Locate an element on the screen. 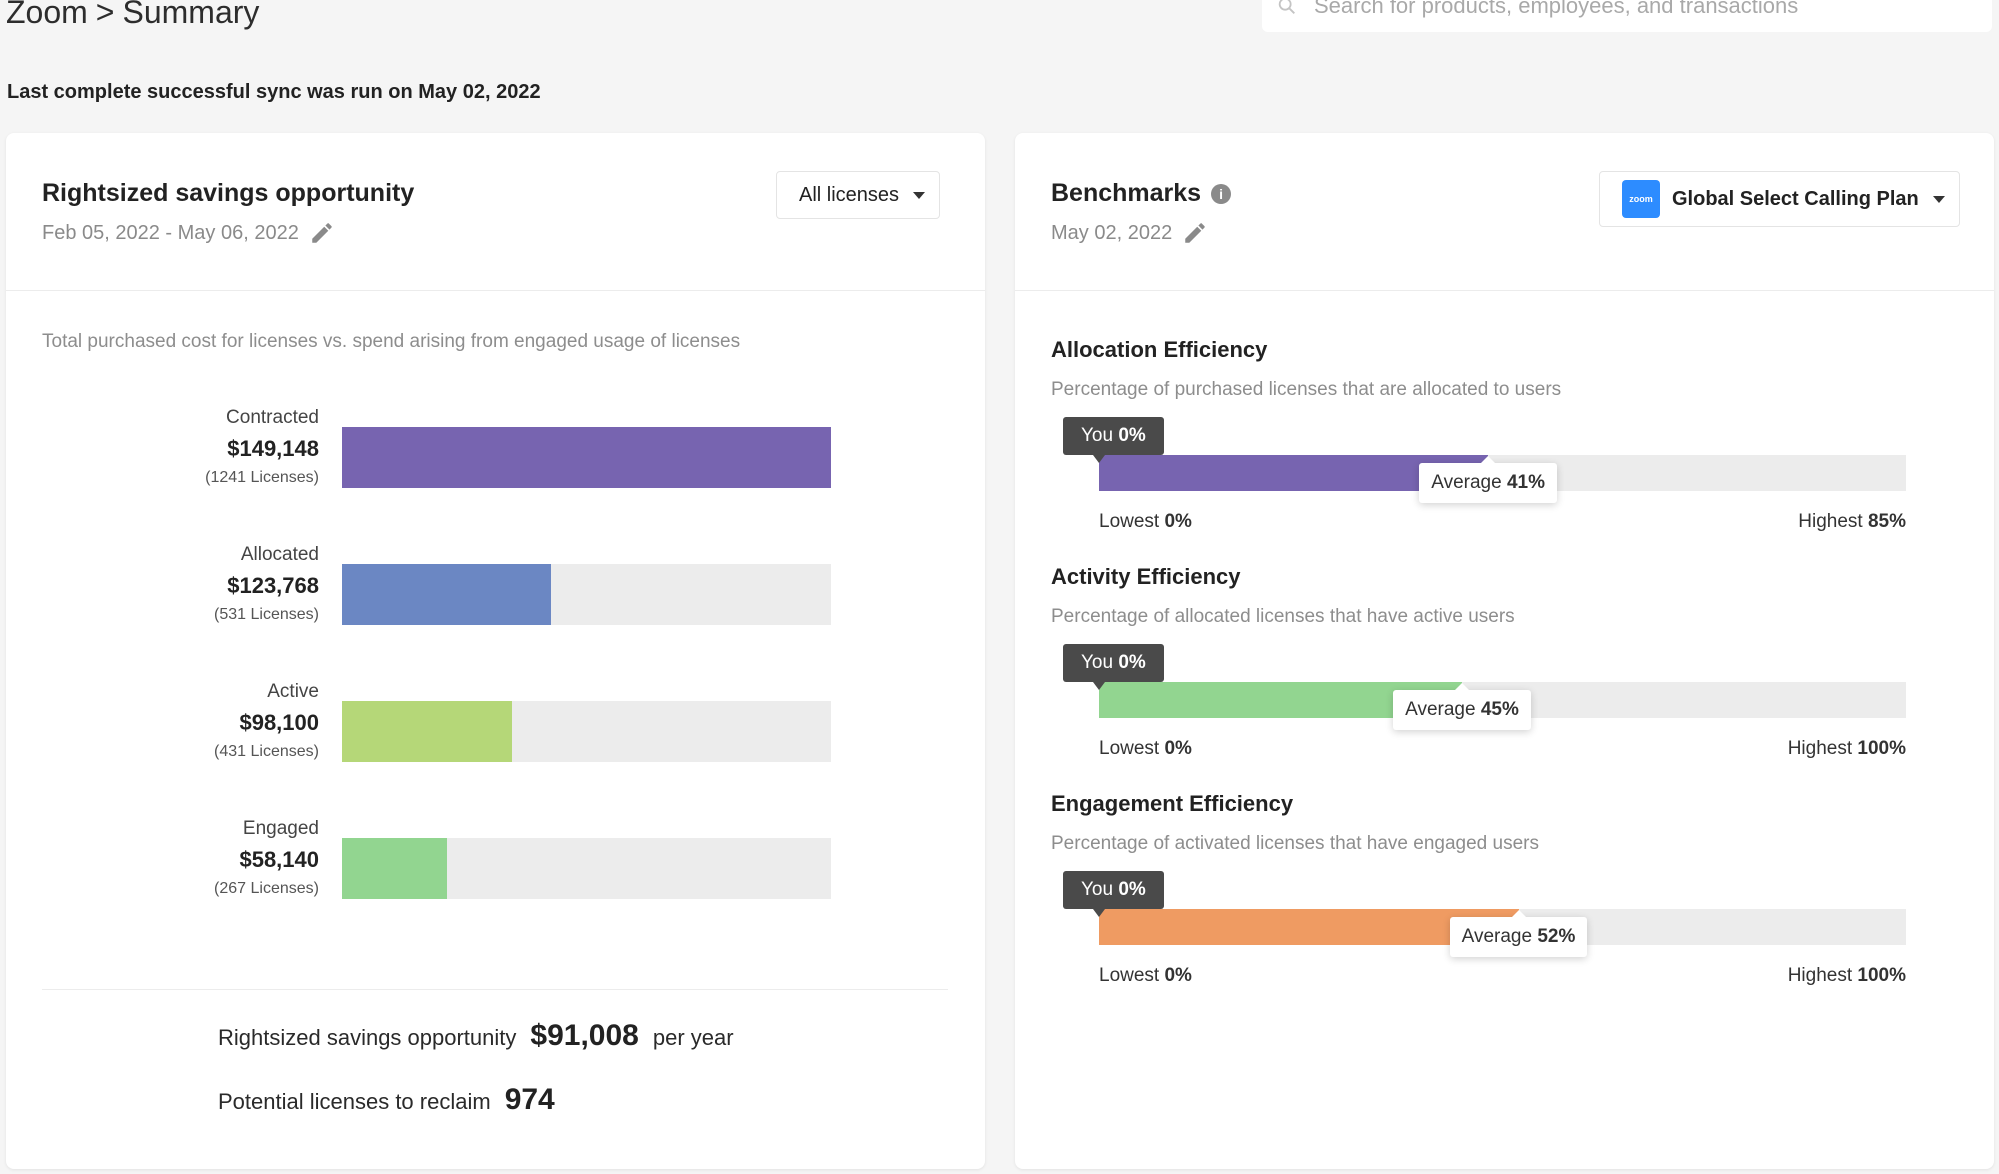 This screenshot has height=1174, width=1999. reclaim-summary-value: 974 is located at coordinates (529, 1099).